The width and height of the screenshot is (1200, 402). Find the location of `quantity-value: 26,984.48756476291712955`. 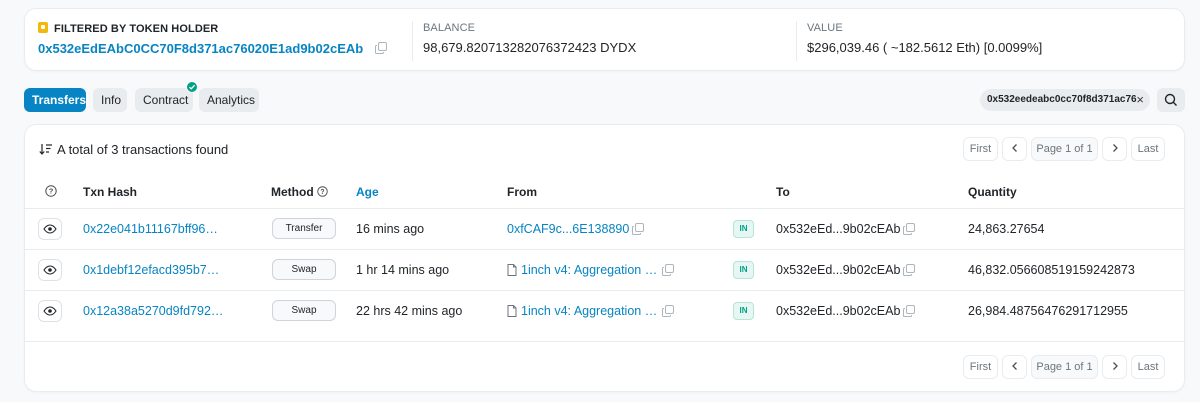

quantity-value: 26,984.48756476291712955 is located at coordinates (1048, 311).